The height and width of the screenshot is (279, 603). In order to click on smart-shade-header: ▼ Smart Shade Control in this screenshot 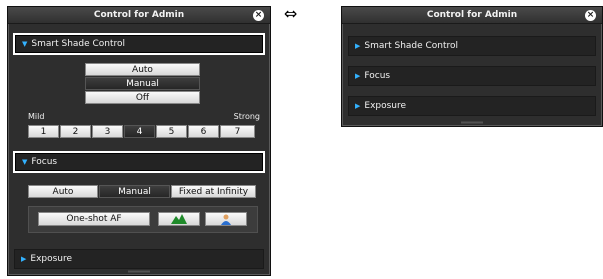, I will do `click(139, 44)`.